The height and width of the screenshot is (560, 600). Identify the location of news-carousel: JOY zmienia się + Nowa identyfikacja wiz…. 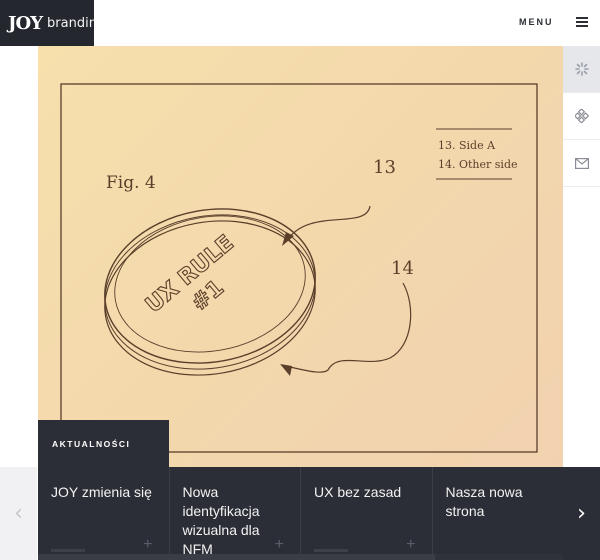
(300, 513).